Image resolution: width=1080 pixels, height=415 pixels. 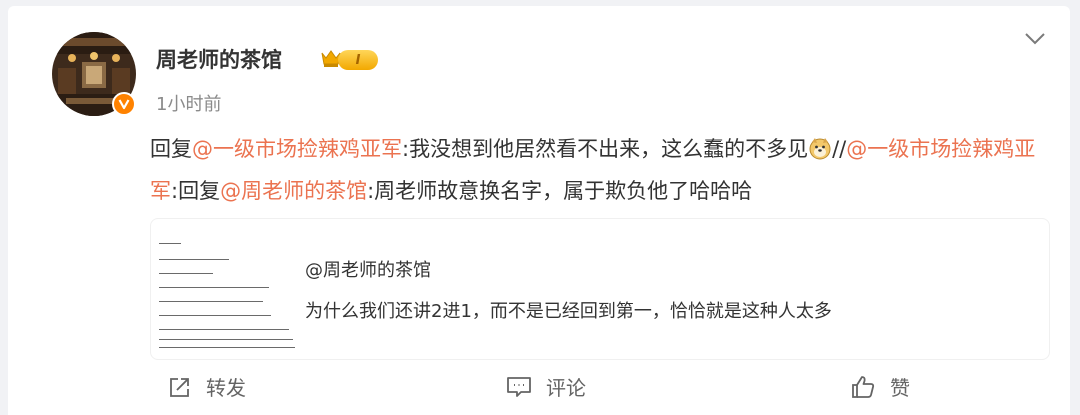 I want to click on mention-link: @一级市场捡辣鸡亚军, so click(x=297, y=149).